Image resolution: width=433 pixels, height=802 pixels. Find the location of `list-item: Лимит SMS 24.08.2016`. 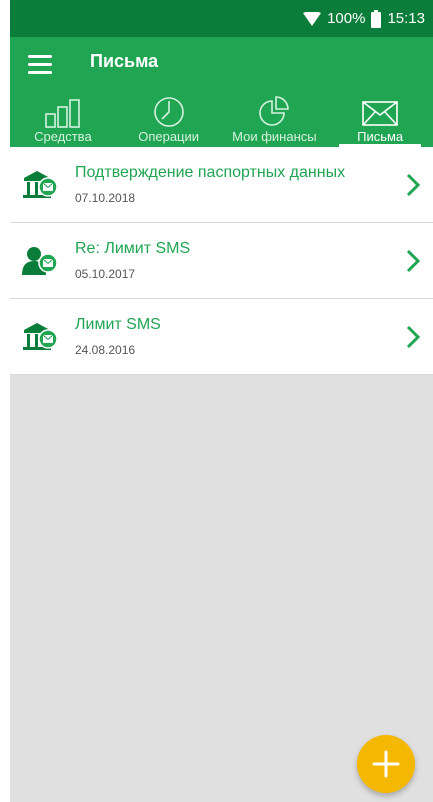

list-item: Лимит SMS 24.08.2016 is located at coordinates (221, 337).